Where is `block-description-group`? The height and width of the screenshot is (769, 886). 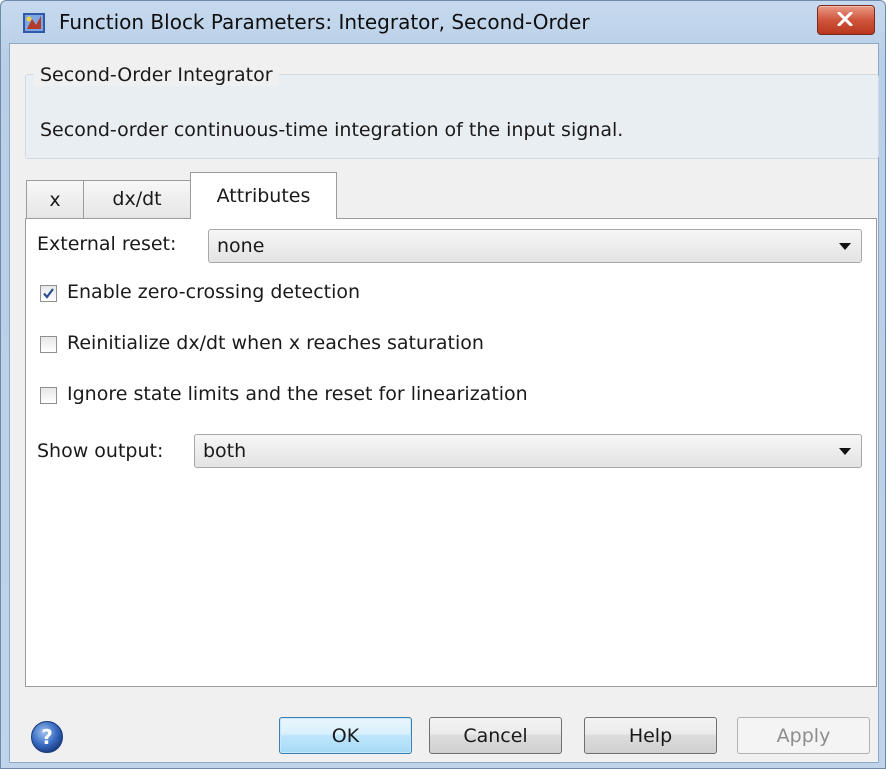 block-description-group is located at coordinates (452, 116).